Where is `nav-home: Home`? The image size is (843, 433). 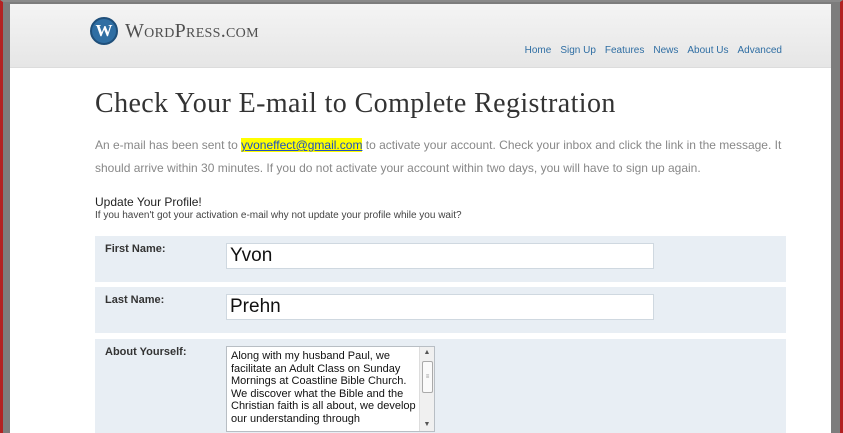 nav-home: Home is located at coordinates (538, 50).